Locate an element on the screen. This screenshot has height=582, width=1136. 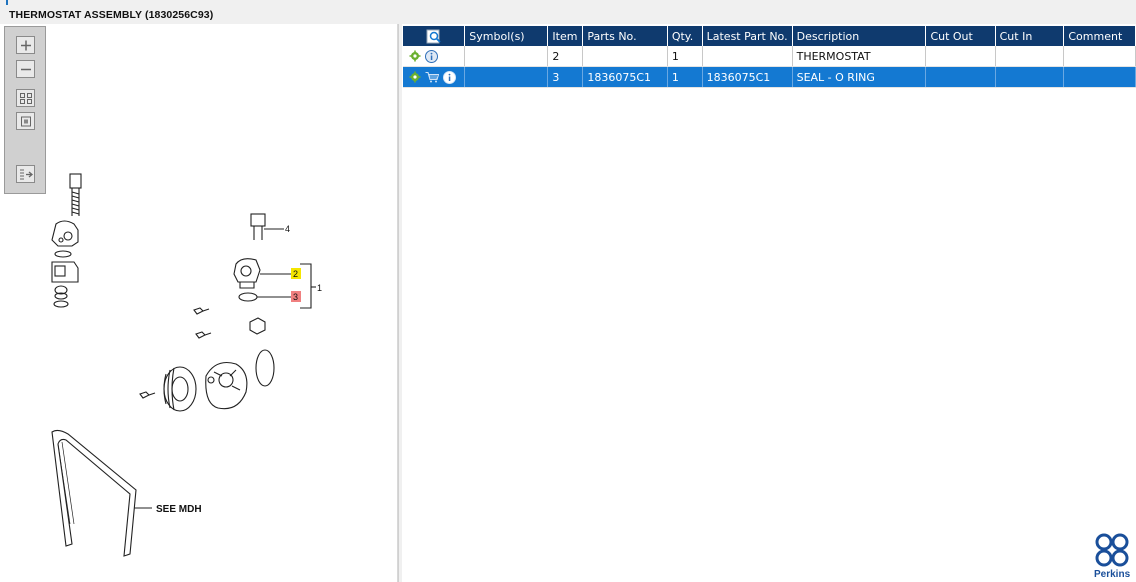
actual-size-button is located at coordinates (25, 121).